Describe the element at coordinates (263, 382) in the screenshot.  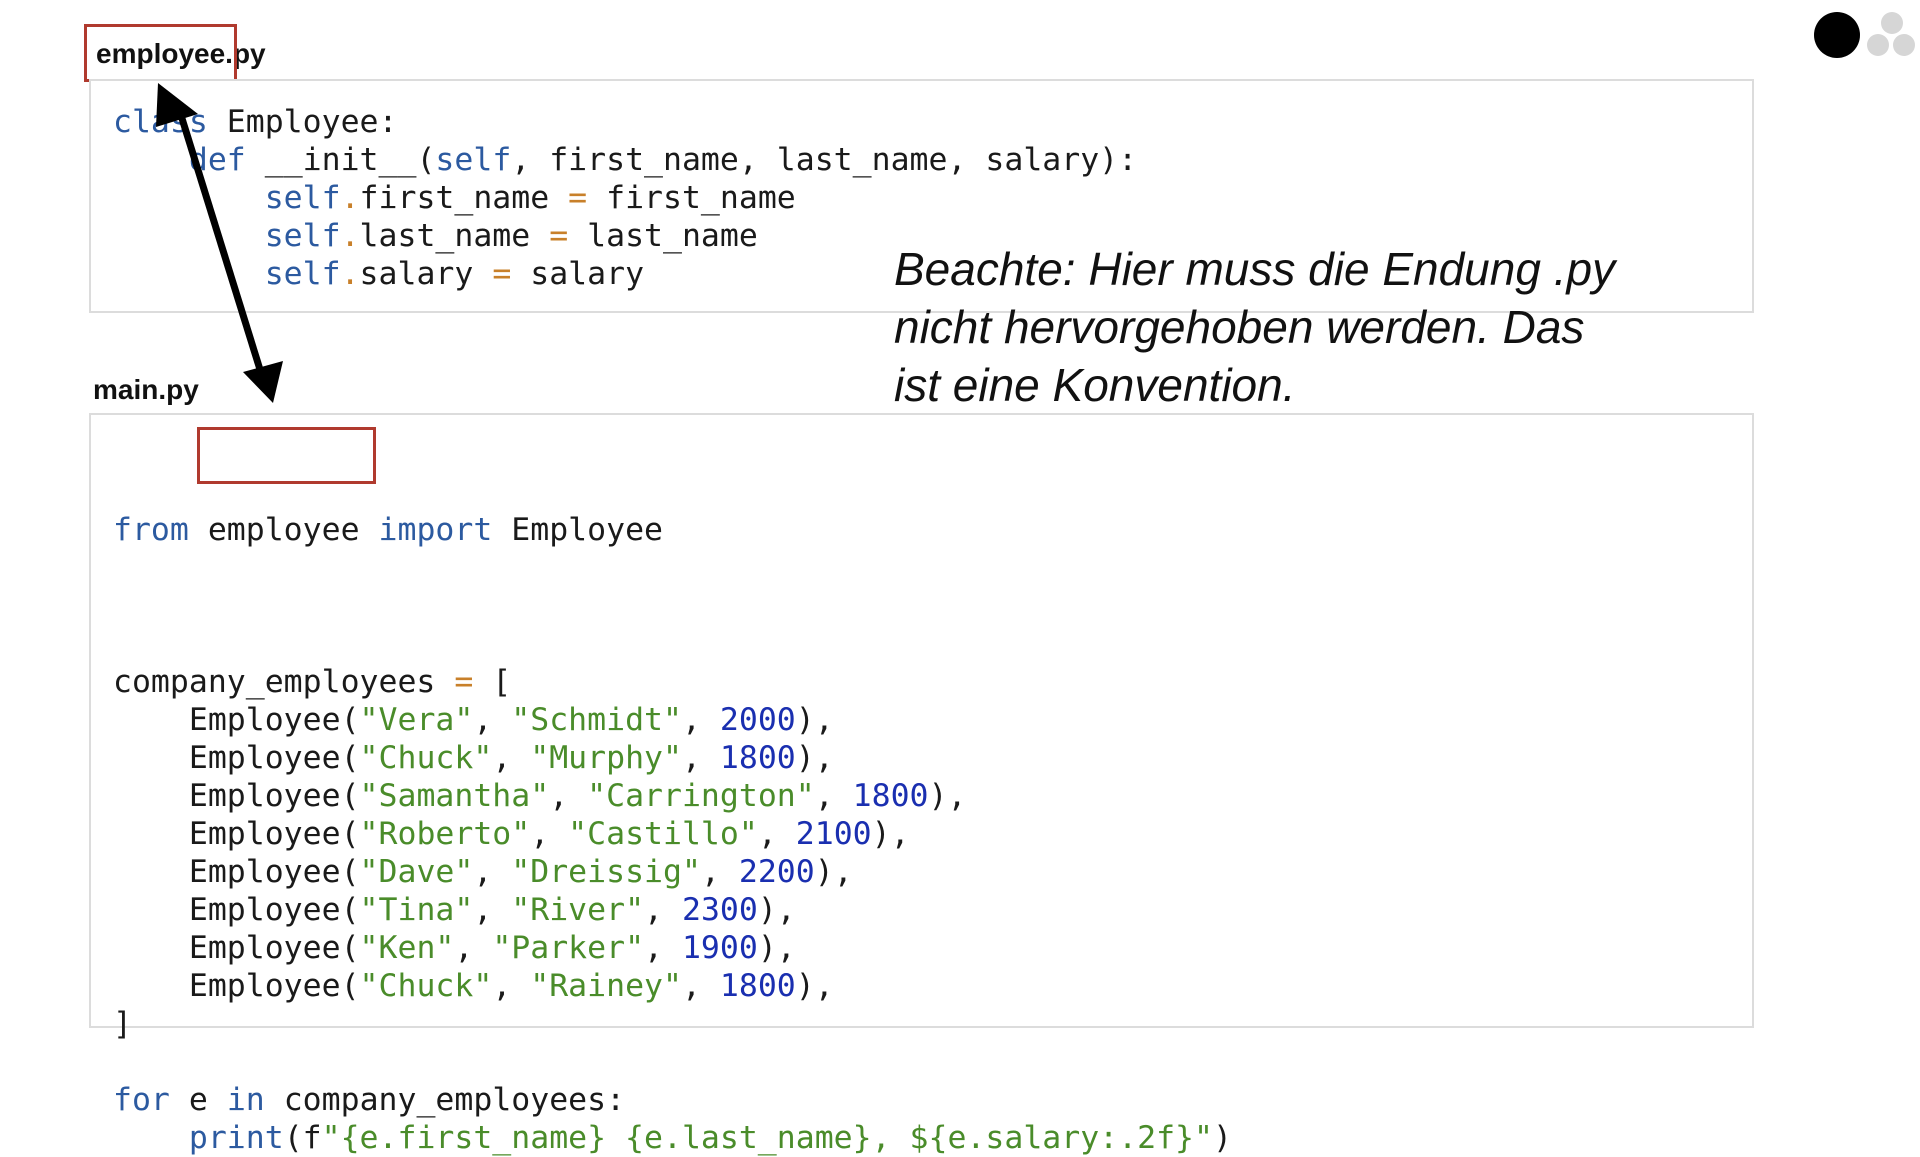
I see `arrowhead-down-icon` at that location.